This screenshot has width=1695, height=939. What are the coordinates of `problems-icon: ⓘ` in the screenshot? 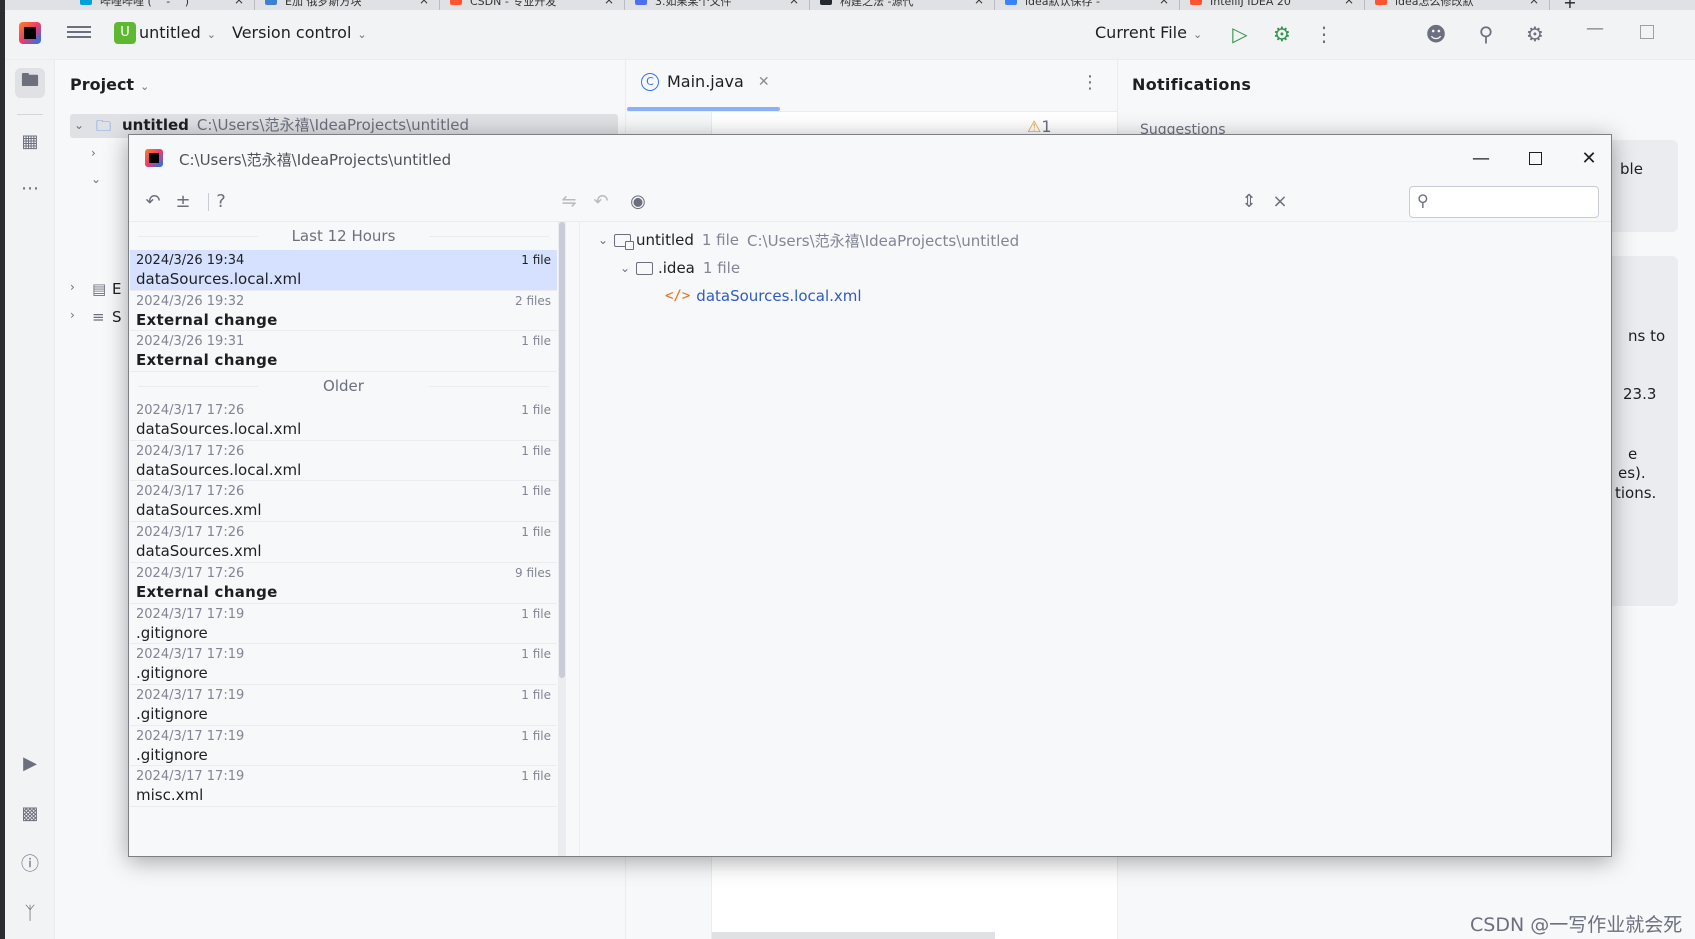 It's located at (30, 863).